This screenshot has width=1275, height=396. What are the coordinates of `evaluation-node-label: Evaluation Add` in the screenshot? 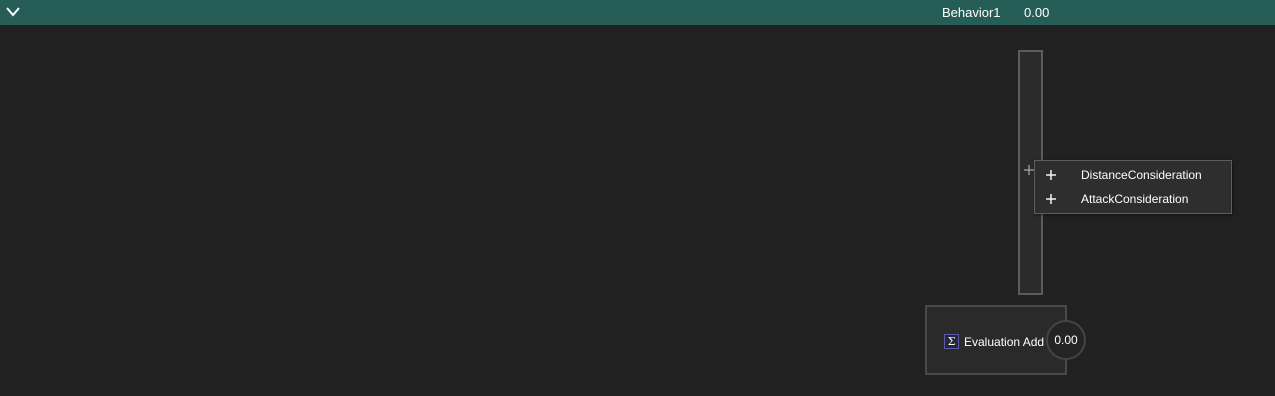 It's located at (1004, 342).